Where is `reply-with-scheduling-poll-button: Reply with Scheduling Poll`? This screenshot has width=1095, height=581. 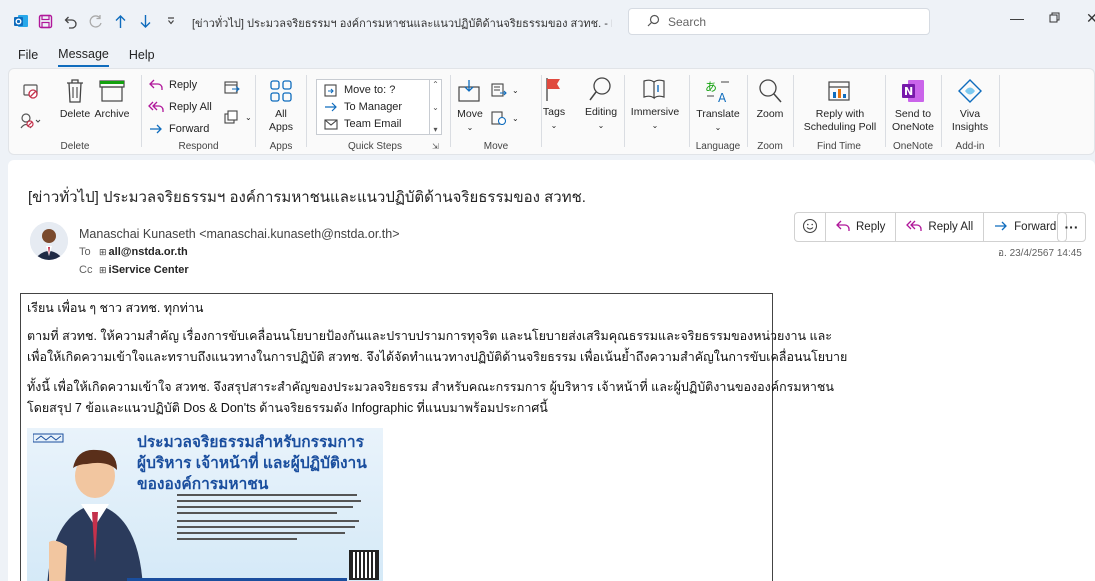
reply-with-scheduling-poll-button: Reply with Scheduling Poll is located at coordinates (840, 105).